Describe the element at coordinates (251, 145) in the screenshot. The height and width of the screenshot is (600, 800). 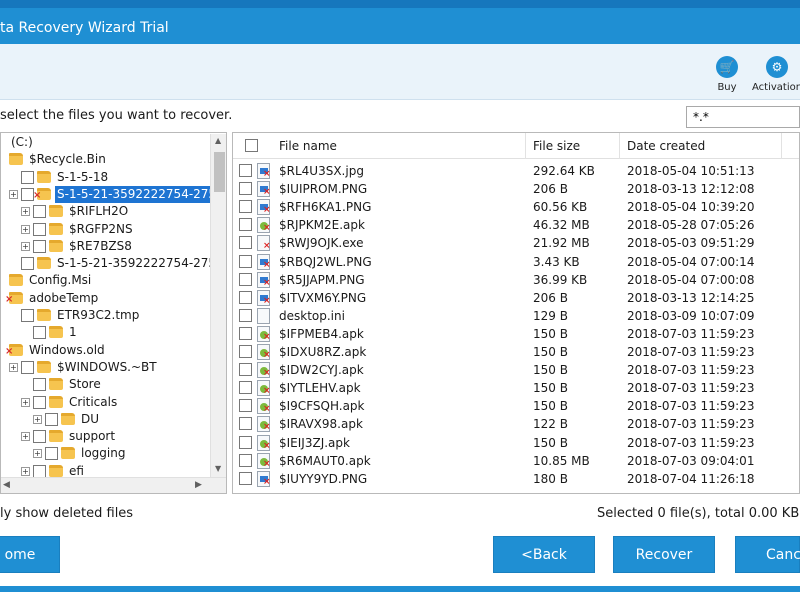
I see `select-all-checkbox` at that location.